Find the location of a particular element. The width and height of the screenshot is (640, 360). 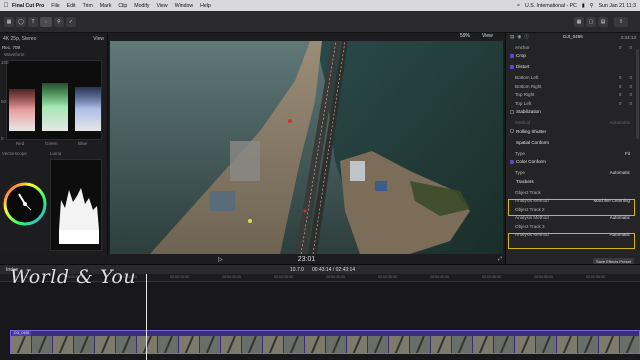

inspector-row-bottom-right: Bottom Right 0 0 is located at coordinates (571, 86).